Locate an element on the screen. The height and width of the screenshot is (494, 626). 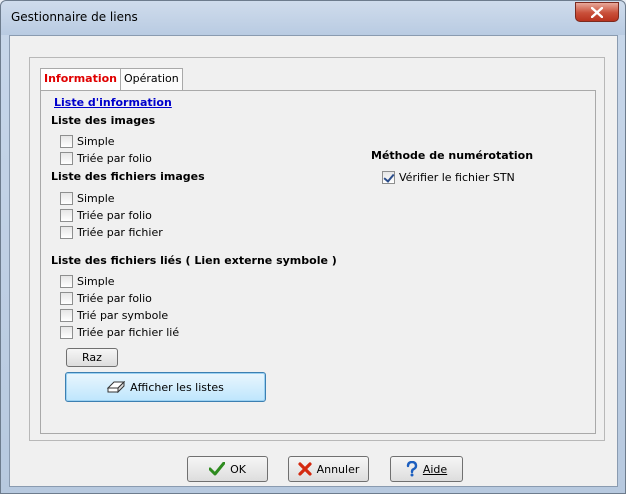
help-question-icon is located at coordinates (412, 469).